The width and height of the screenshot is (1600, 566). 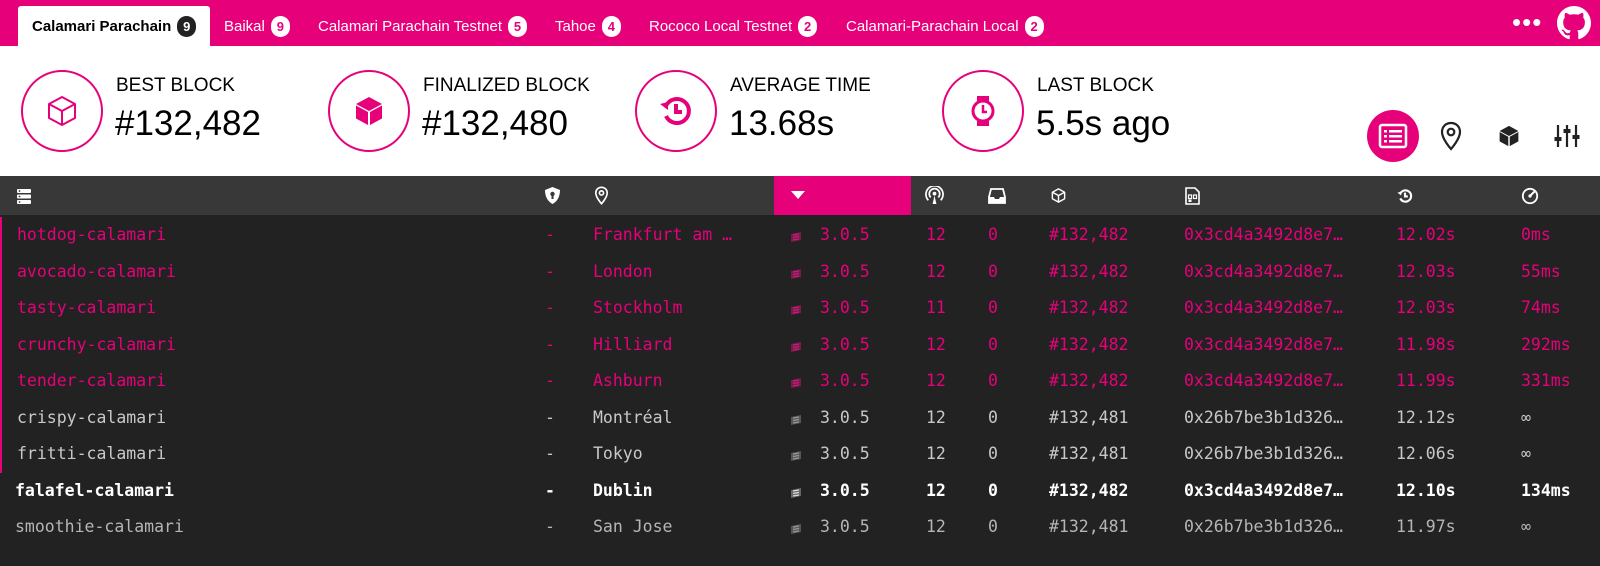 I want to click on node-name: crunchy-calamari, so click(x=96, y=344).